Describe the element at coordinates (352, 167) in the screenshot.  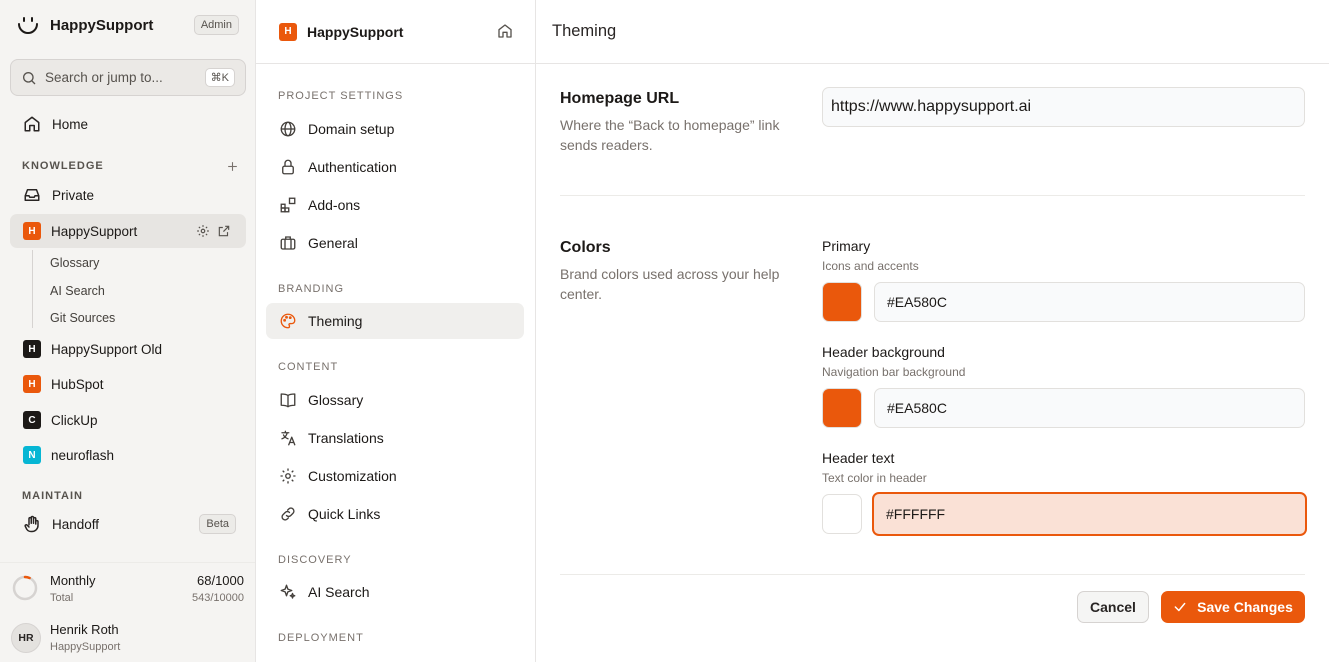
I see `nav-item-label: Authentication` at that location.